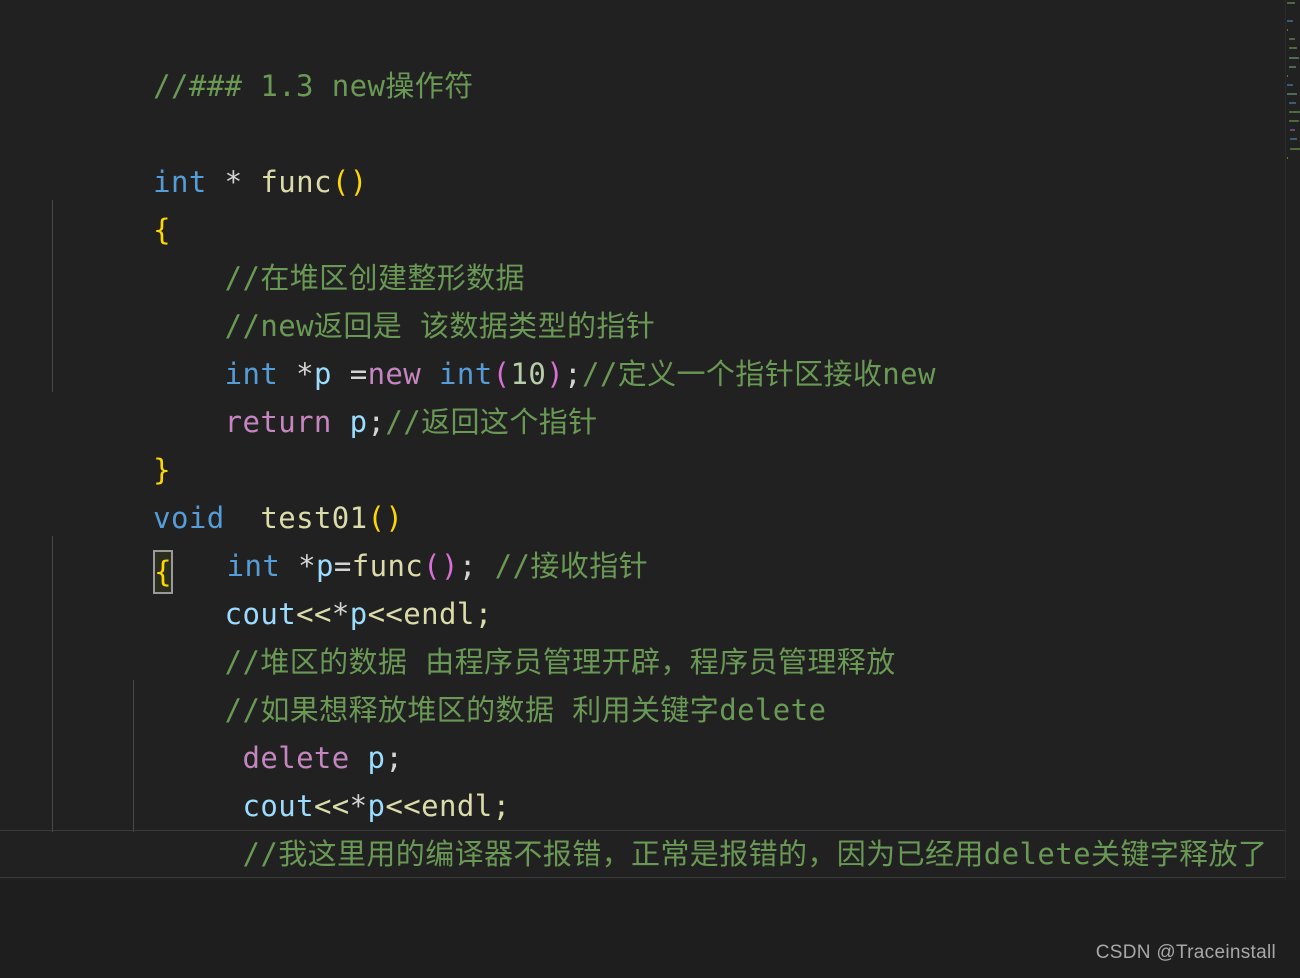 The height and width of the screenshot is (978, 1300). What do you see at coordinates (1292, 440) in the screenshot?
I see `minimap` at bounding box center [1292, 440].